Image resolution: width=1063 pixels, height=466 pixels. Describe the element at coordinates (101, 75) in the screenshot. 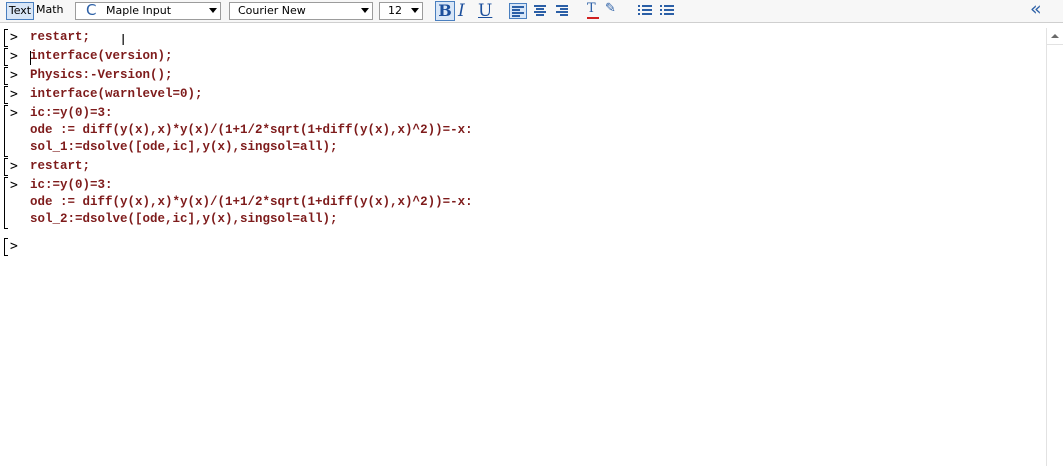

I see `maple-input-line: Physics:-Version();` at that location.